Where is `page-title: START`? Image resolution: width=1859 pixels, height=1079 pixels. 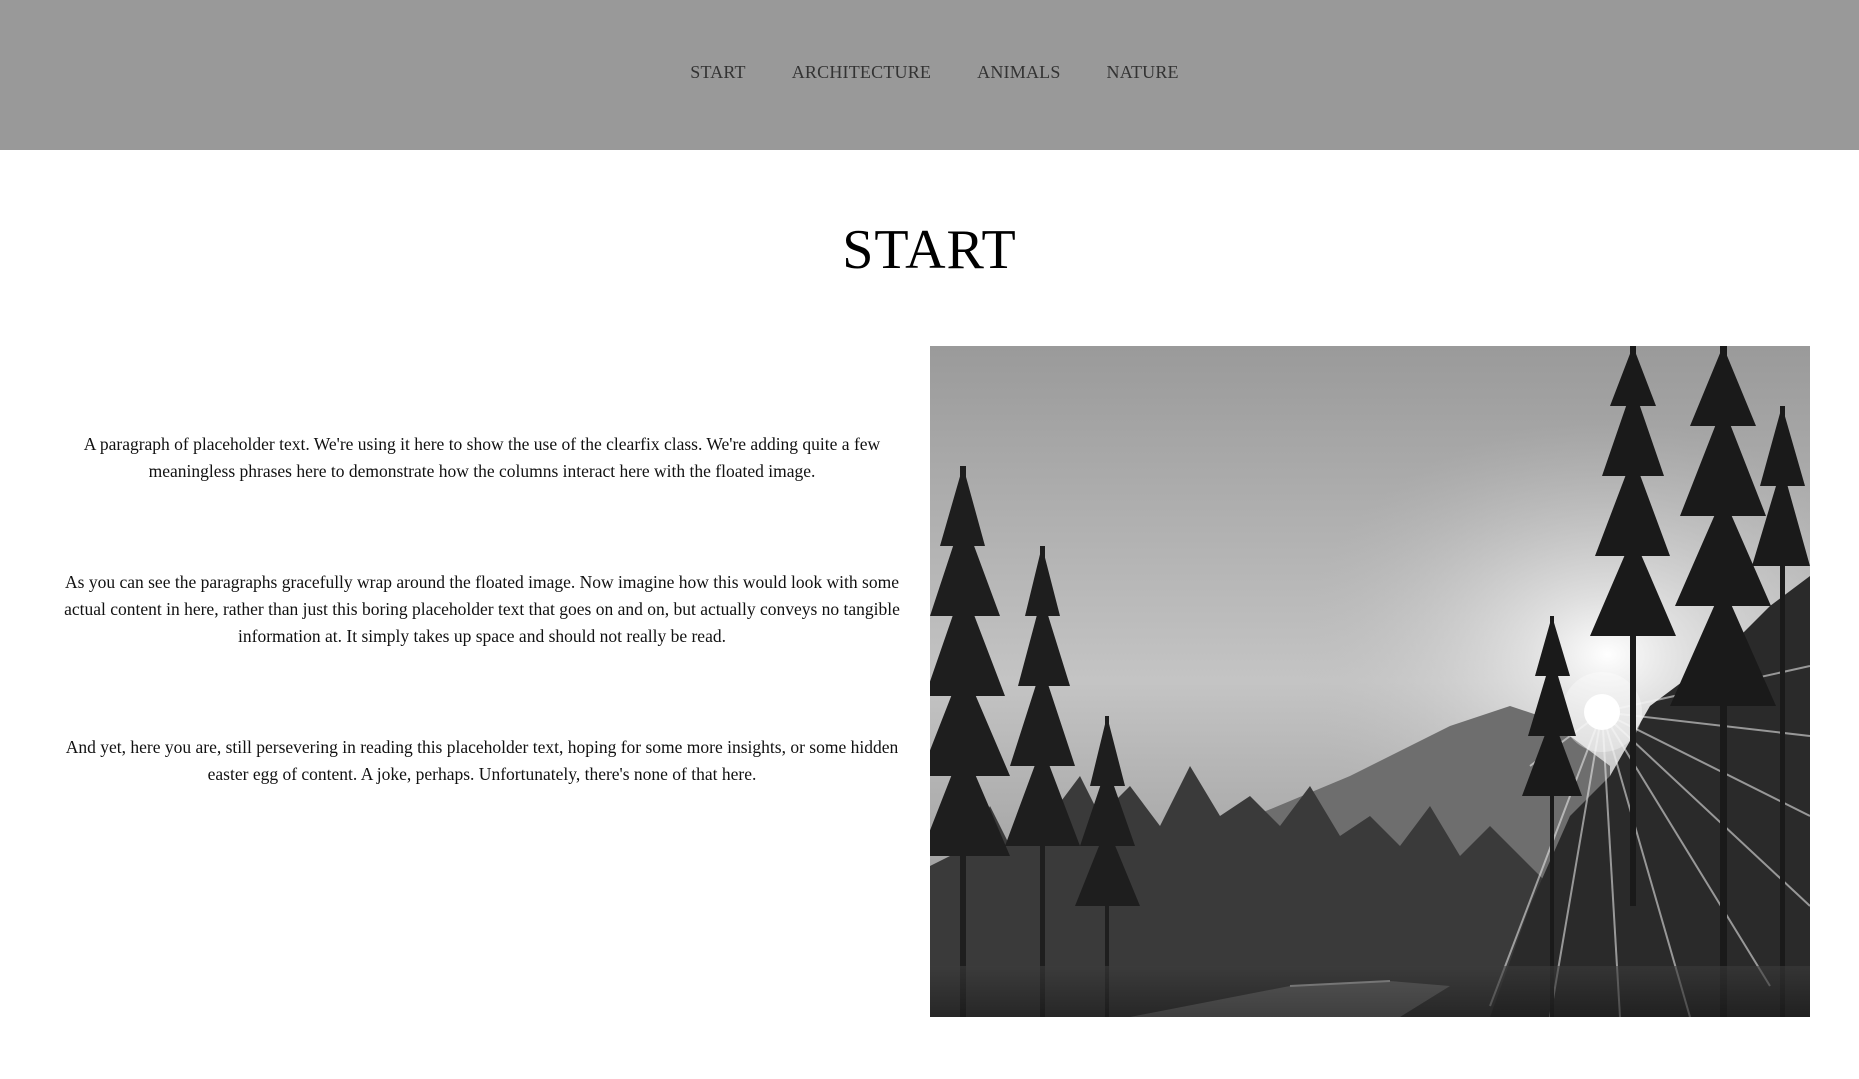
page-title: START is located at coordinates (929, 250).